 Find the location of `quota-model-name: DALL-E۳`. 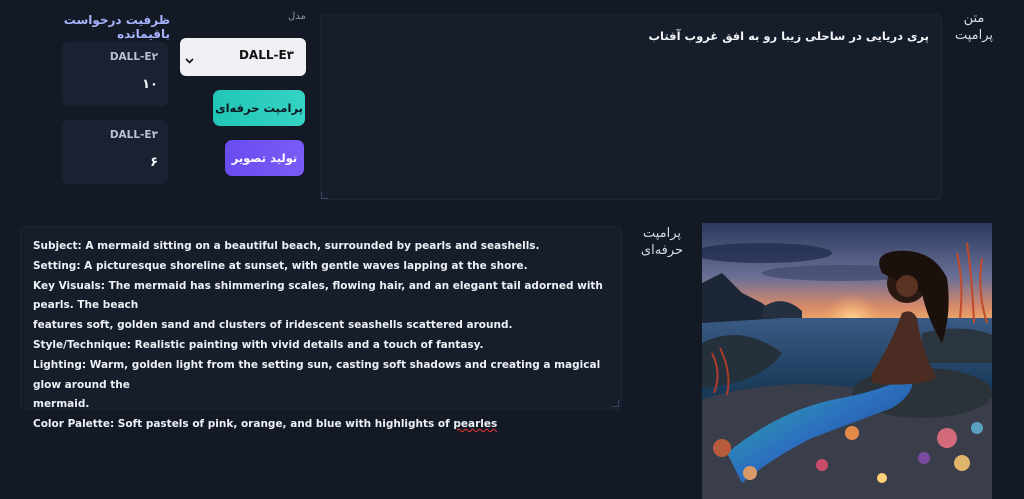

quota-model-name: DALL-E۳ is located at coordinates (133, 135).